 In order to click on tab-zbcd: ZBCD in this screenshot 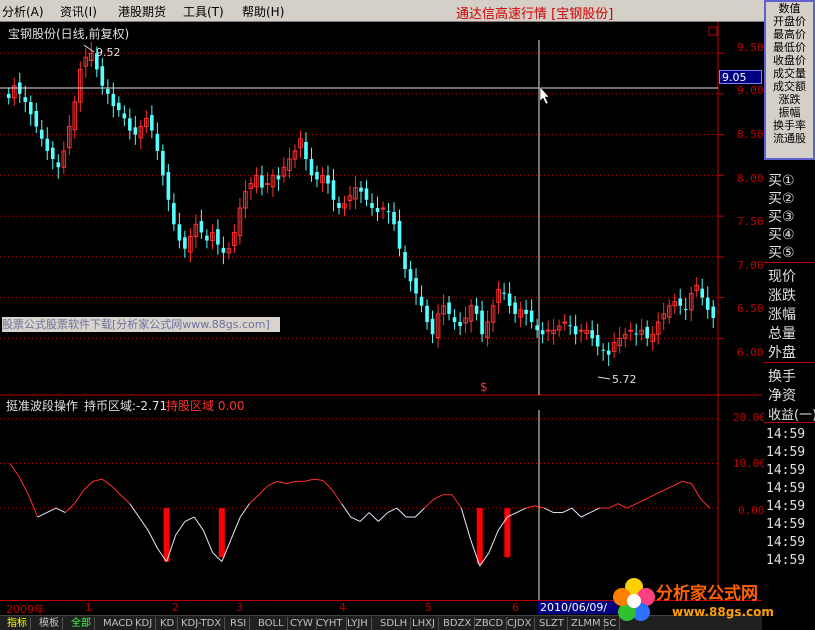, I will do `click(490, 623)`.